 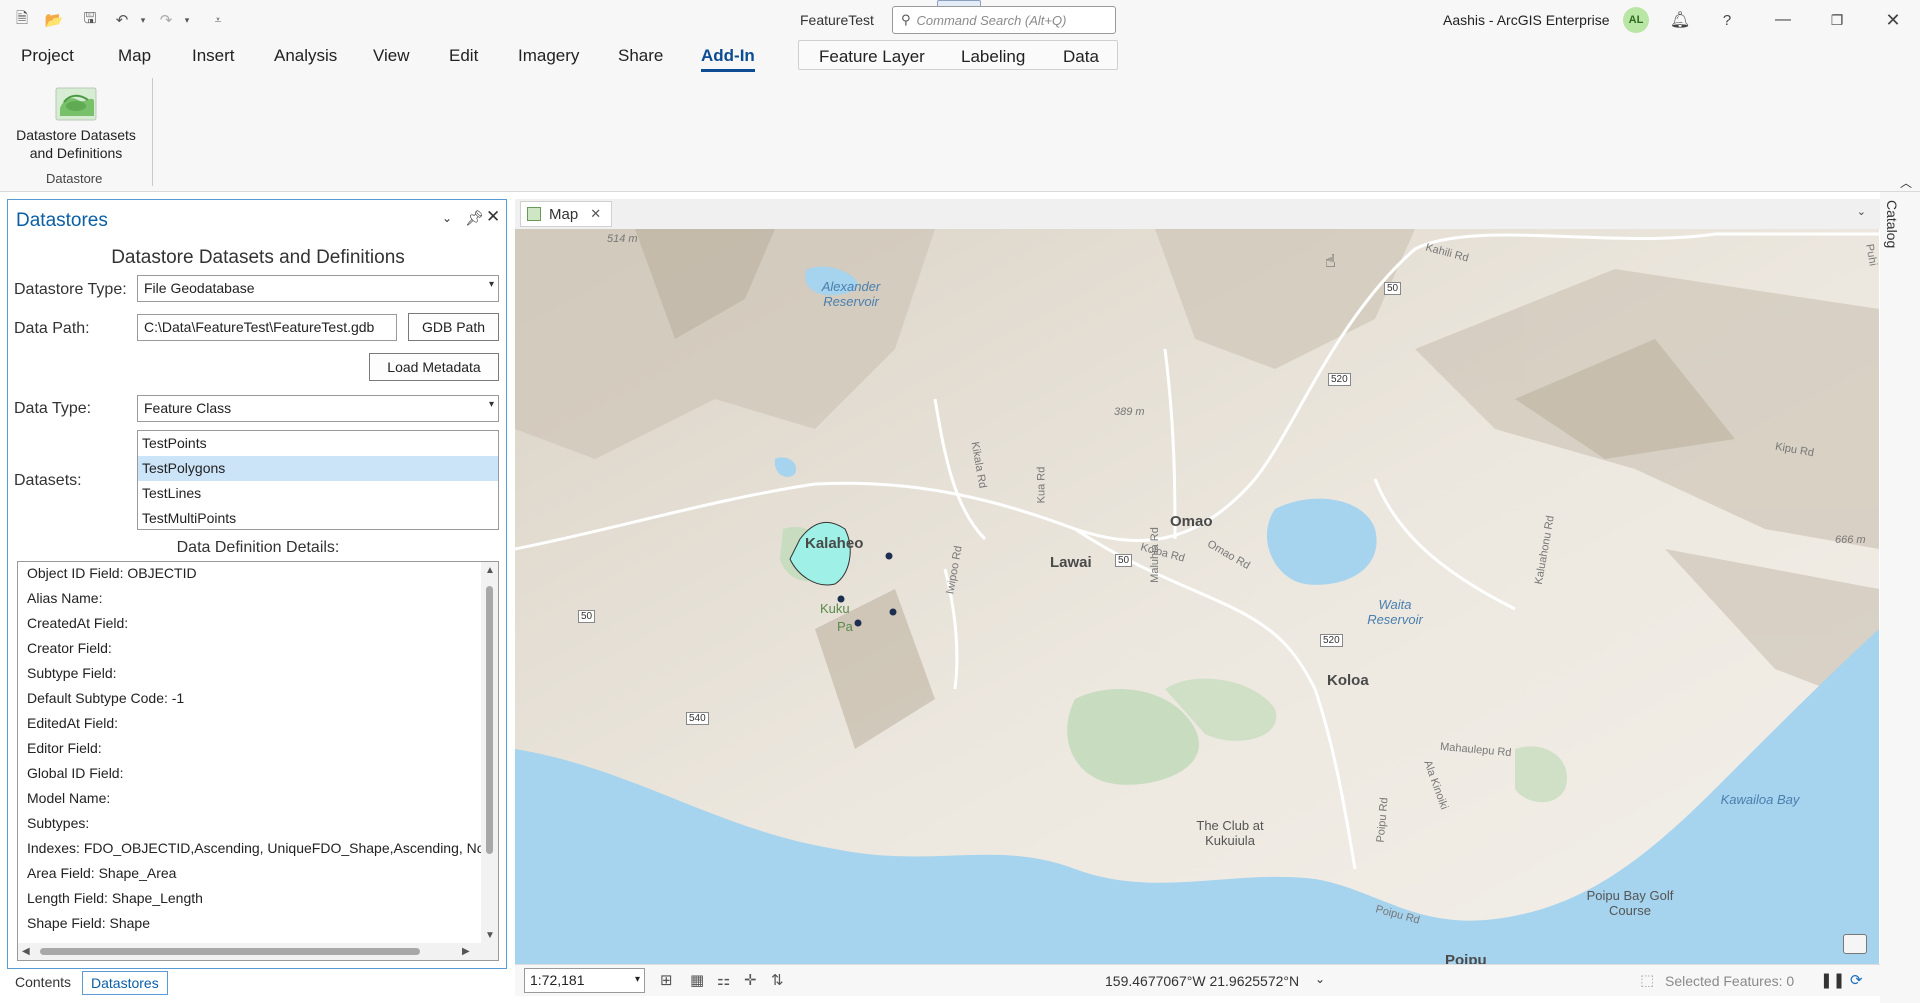 I want to click on map-icon, so click(x=534, y=214).